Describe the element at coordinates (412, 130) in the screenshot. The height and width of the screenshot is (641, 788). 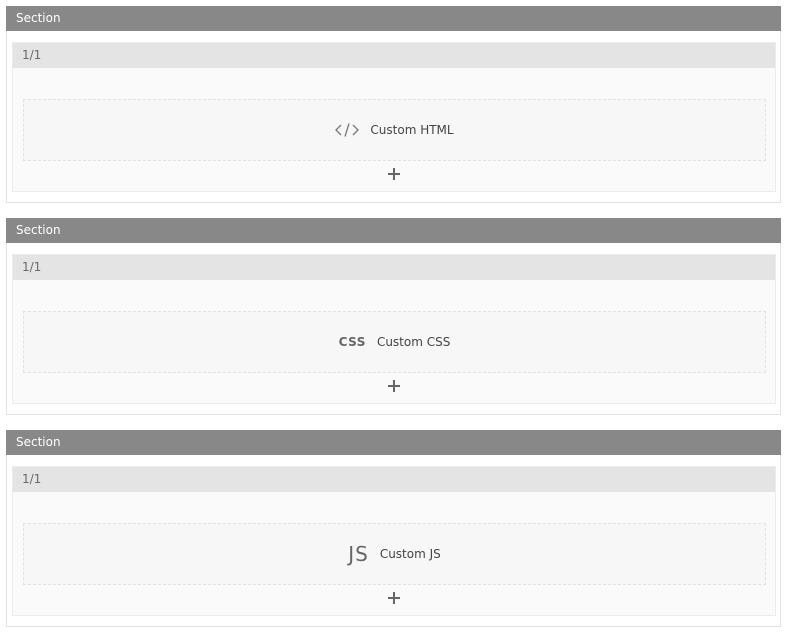
I see `element-label: Custom HTML` at that location.